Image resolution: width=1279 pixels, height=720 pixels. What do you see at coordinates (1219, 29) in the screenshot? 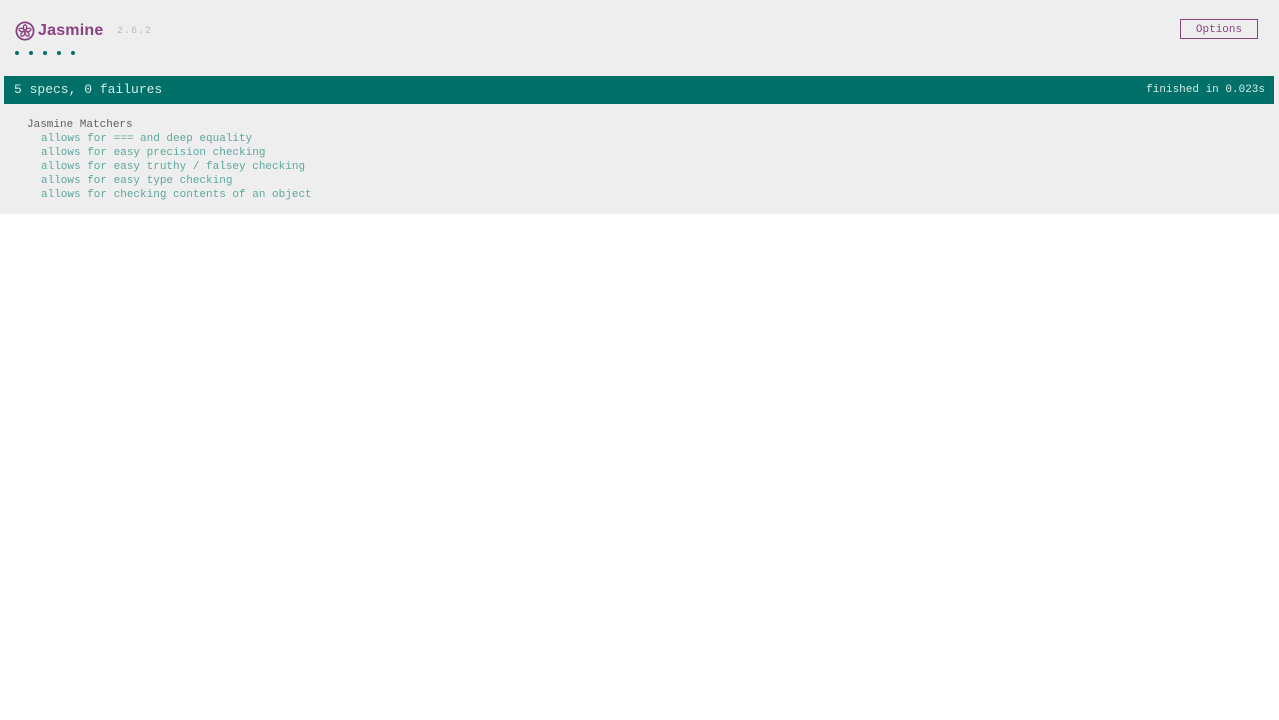
I see `options-button: Options` at bounding box center [1219, 29].